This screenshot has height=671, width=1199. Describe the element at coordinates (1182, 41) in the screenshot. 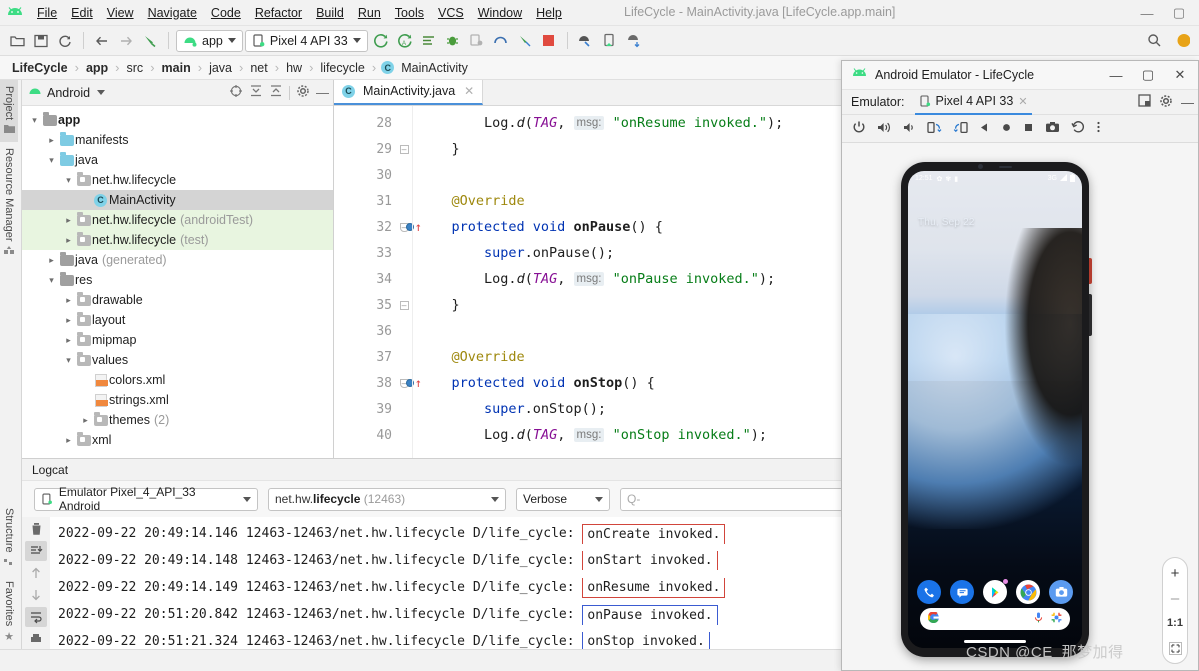

I see `notification-icon` at that location.